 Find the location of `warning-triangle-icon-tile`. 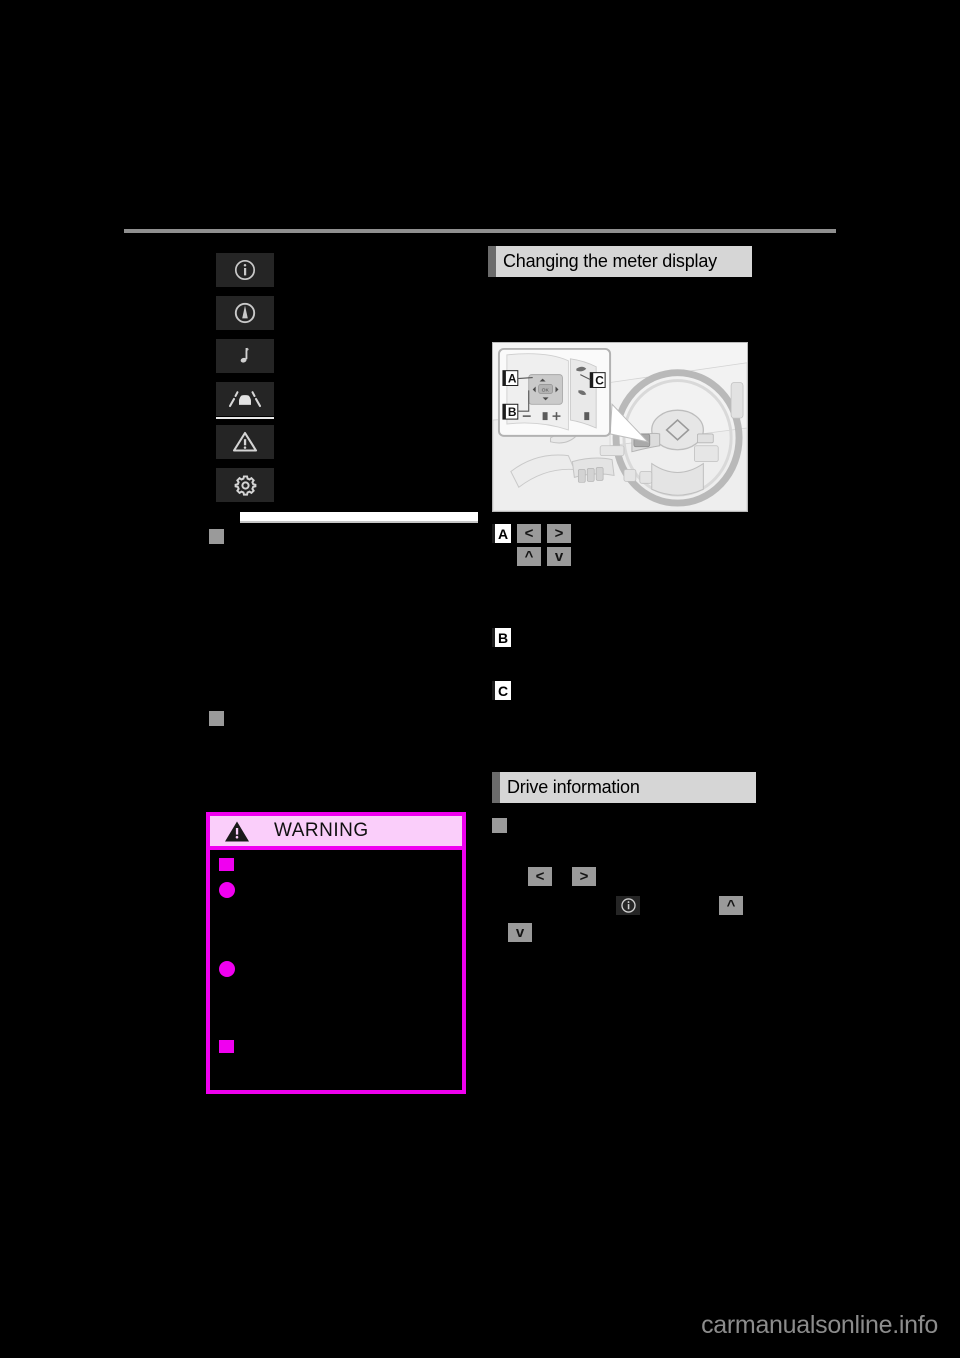

warning-triangle-icon-tile is located at coordinates (245, 442).